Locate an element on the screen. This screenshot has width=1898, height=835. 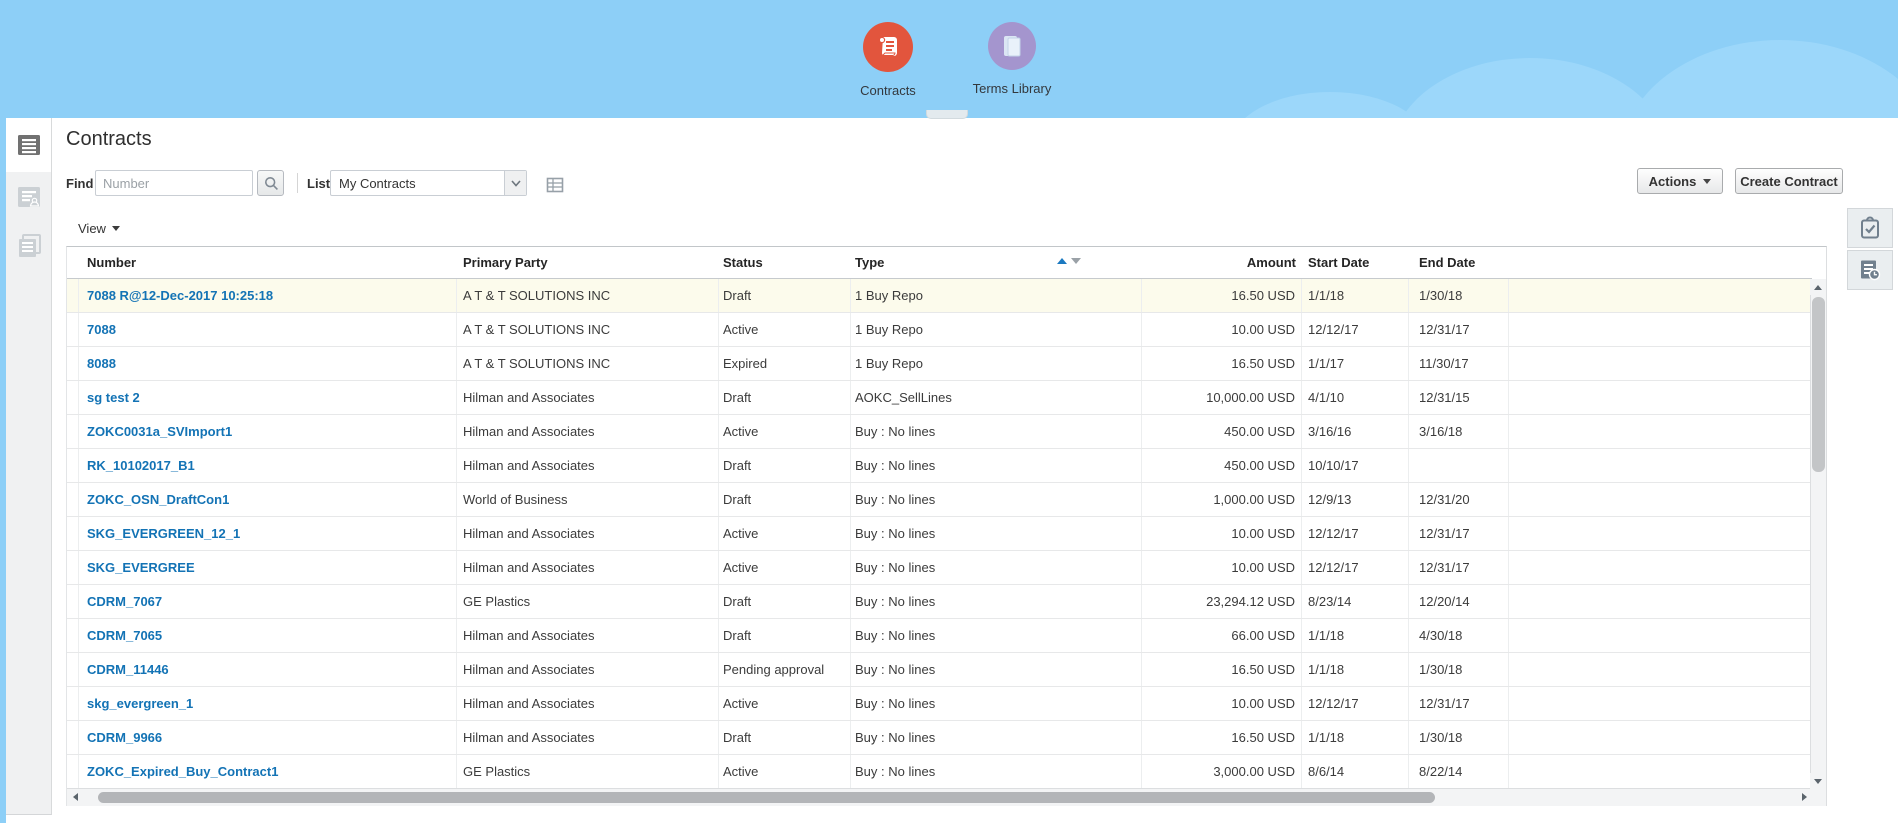
search-button is located at coordinates (270, 183).